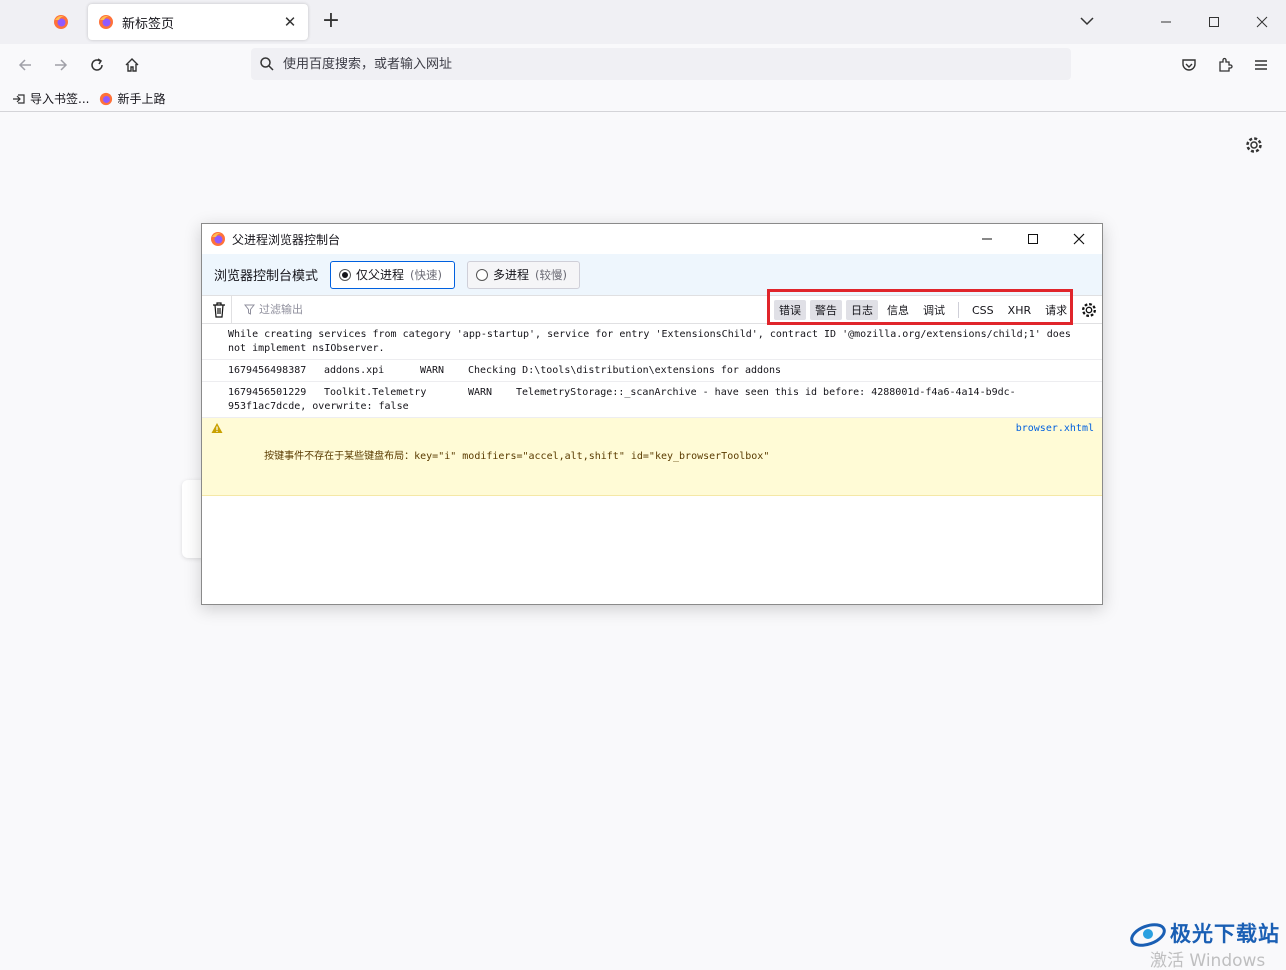 This screenshot has height=970, width=1286. What do you see at coordinates (826, 310) in the screenshot?
I see `filter-warnings: 警告` at bounding box center [826, 310].